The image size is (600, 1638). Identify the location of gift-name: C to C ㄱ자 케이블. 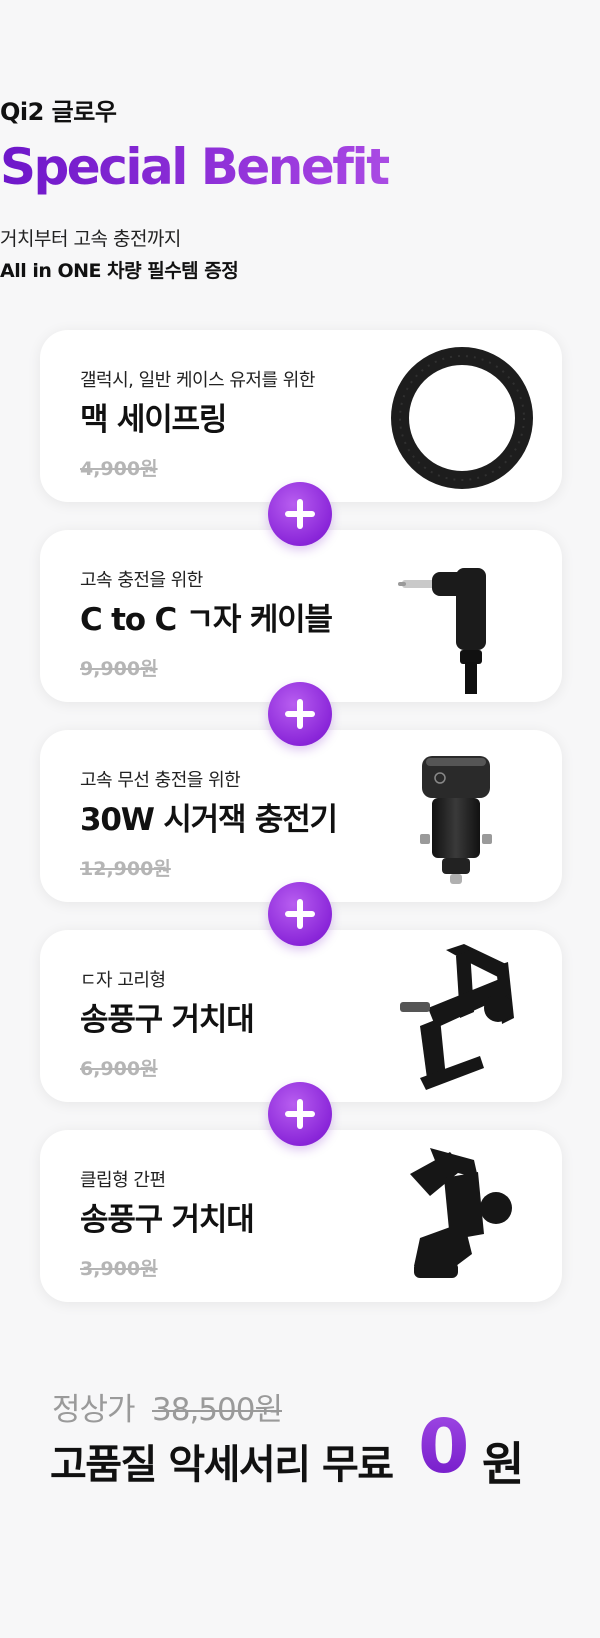
(206, 620).